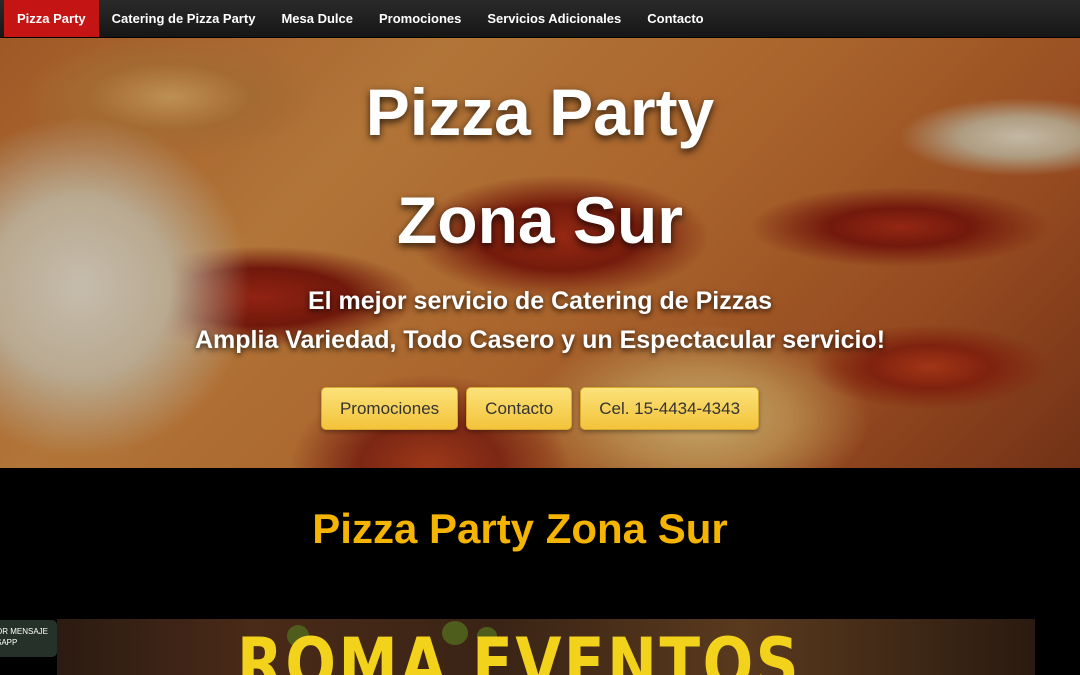  I want to click on nav-item-mesa-dulce: Mesa Dulce, so click(317, 18).